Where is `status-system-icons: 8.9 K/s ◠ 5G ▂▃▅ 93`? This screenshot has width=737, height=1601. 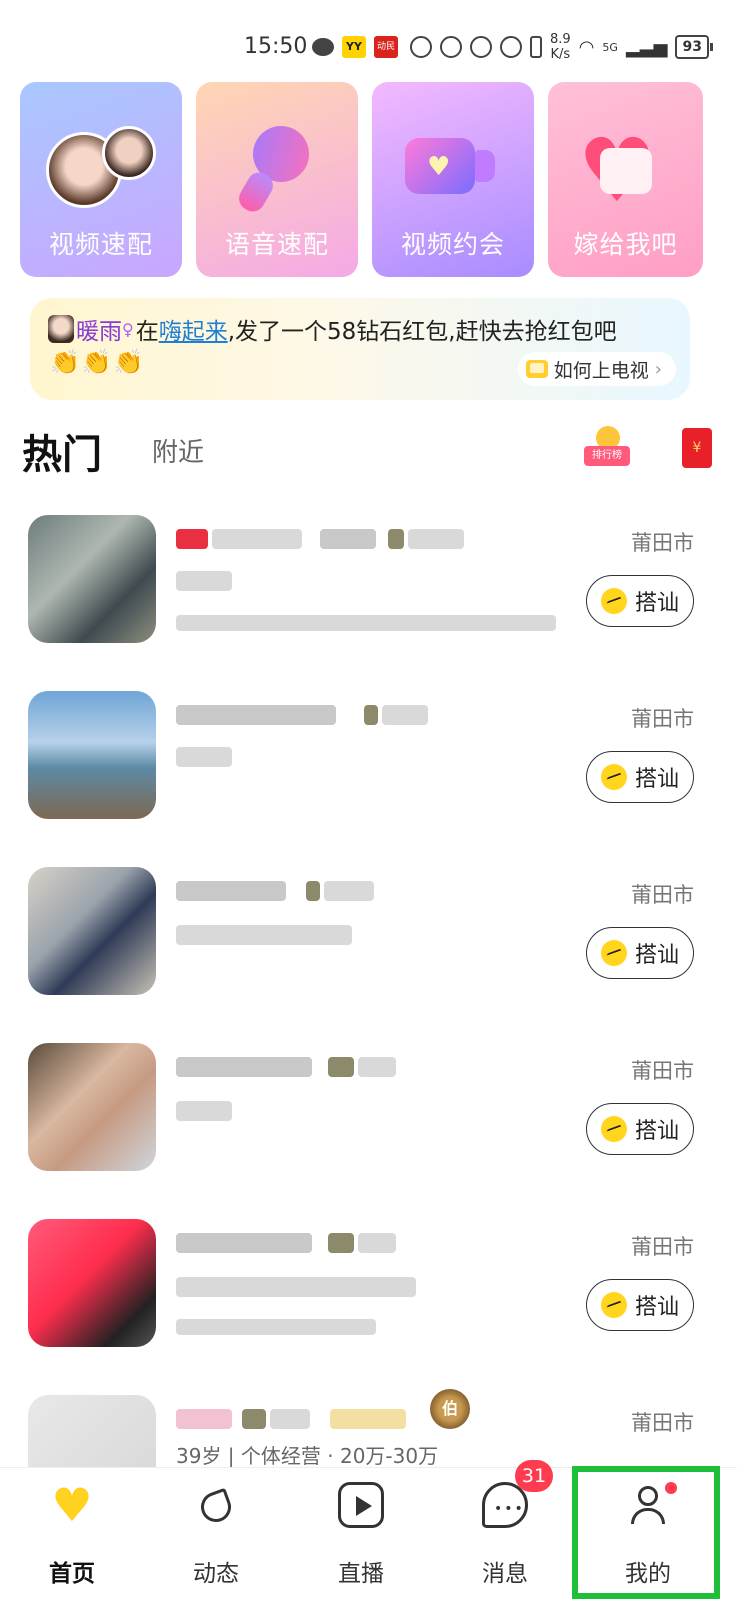
status-system-icons: 8.9 K/s ◠ 5G ▂▃▅ 93 is located at coordinates (562, 47).